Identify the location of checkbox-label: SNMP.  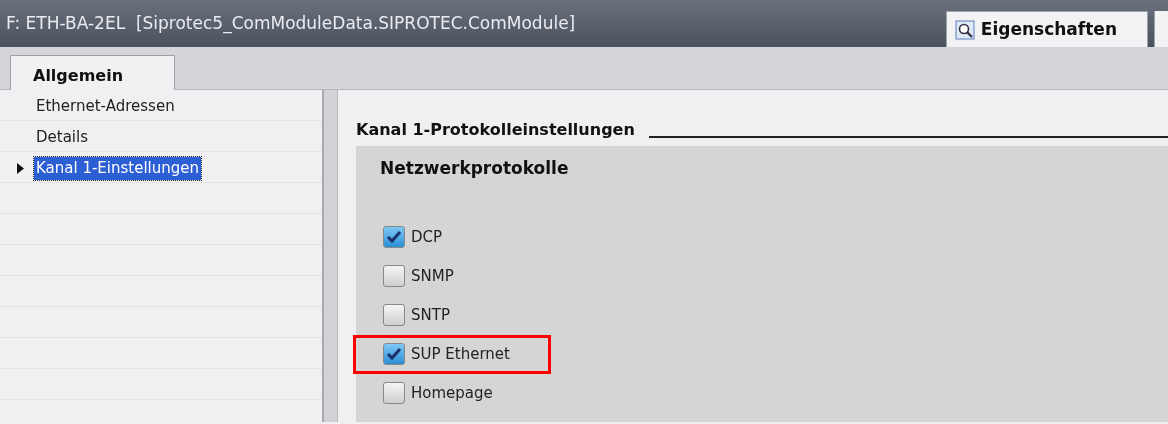
(432, 276).